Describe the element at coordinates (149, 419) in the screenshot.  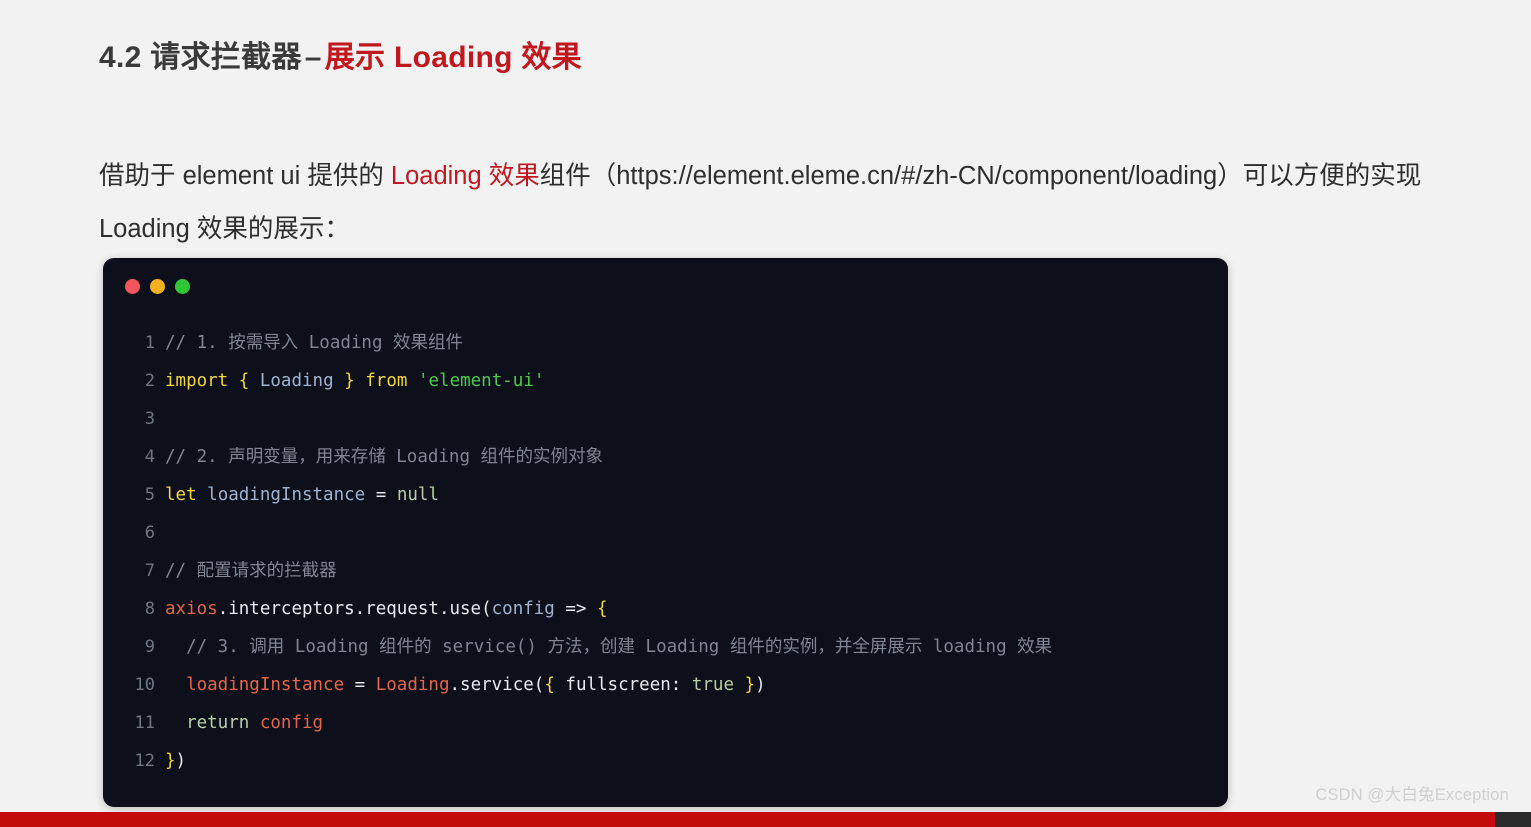
I see `line-number: 3` at that location.